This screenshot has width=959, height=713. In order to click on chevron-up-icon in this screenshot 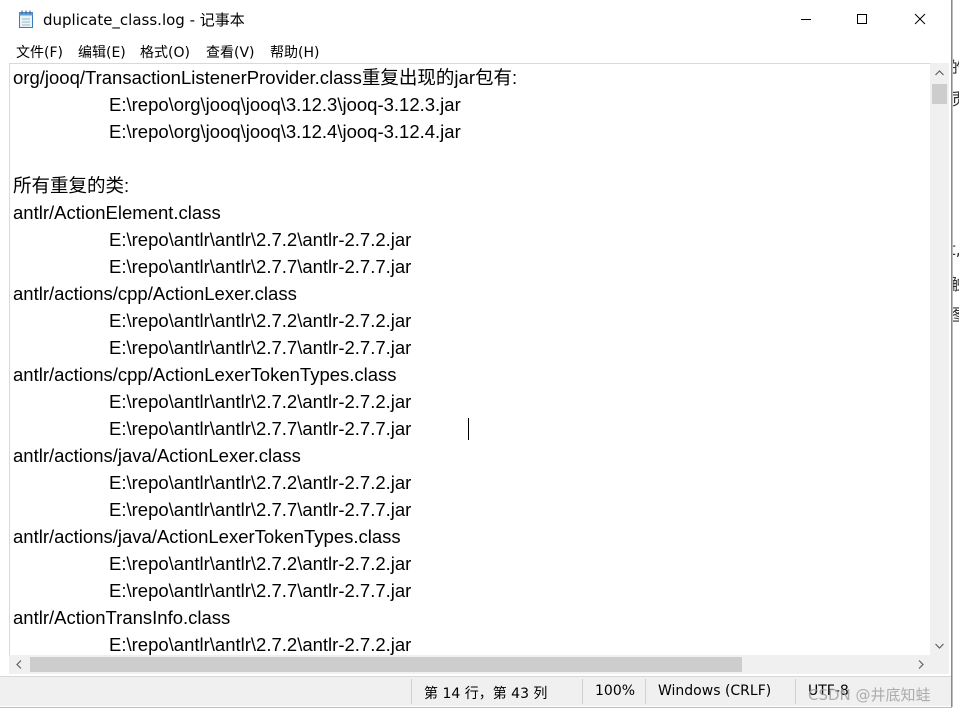, I will do `click(939, 72)`.